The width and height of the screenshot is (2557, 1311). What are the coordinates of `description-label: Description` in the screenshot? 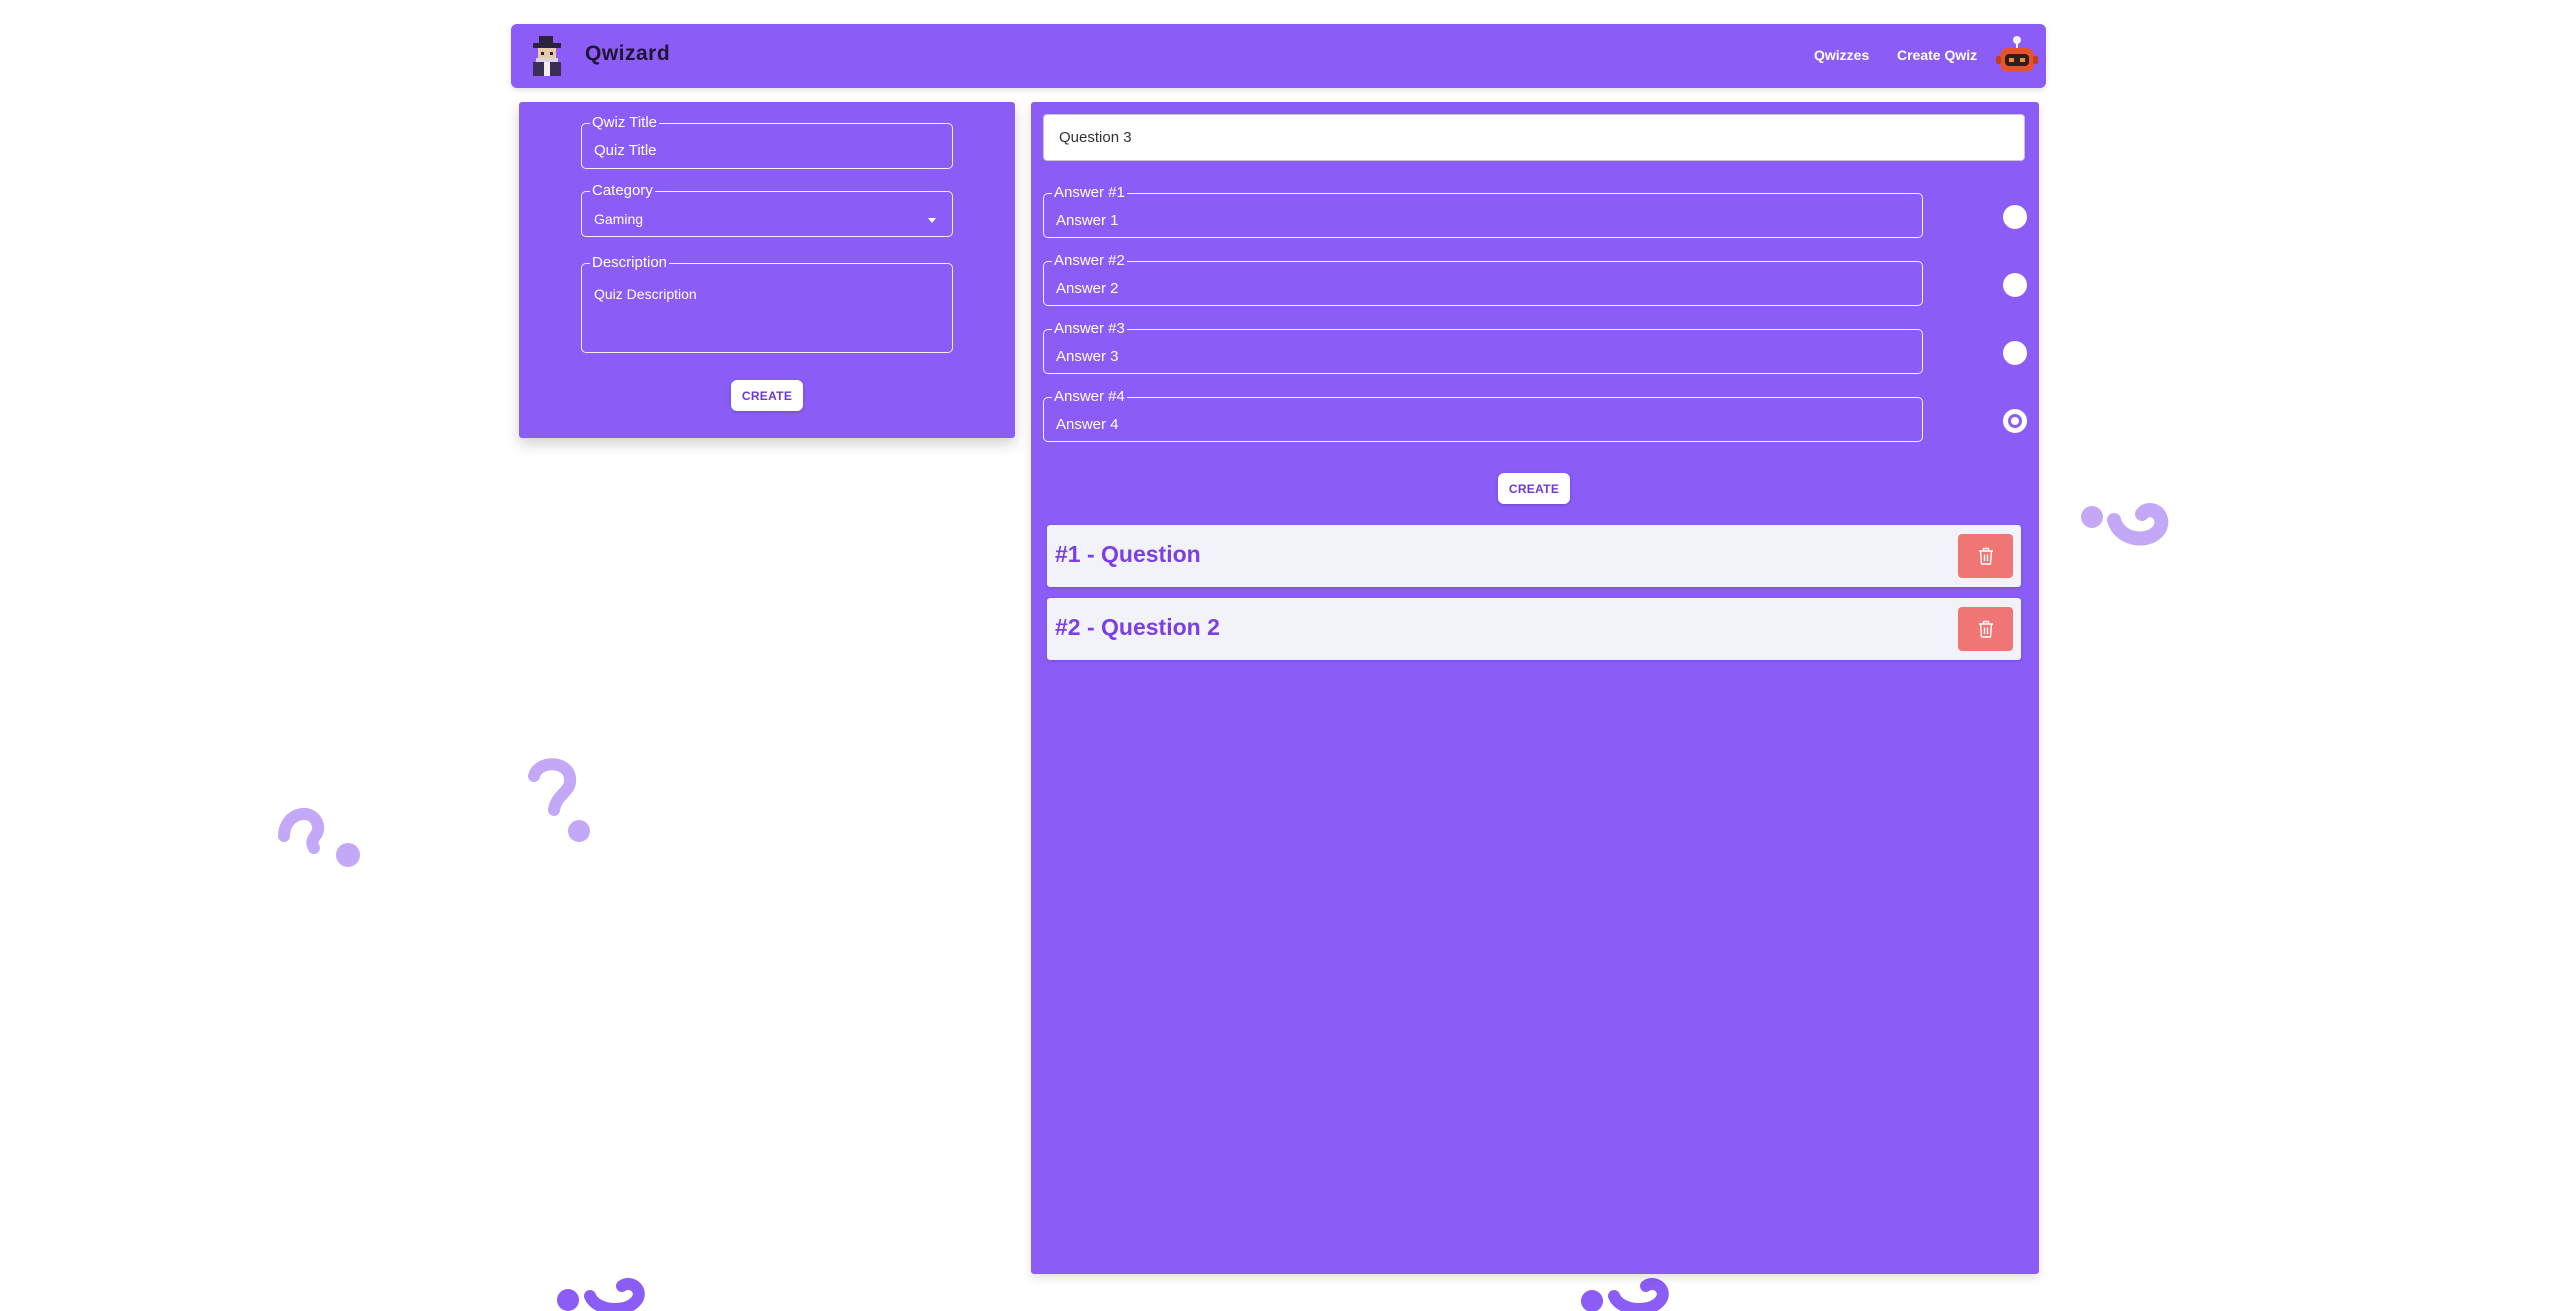 It's located at (630, 262).